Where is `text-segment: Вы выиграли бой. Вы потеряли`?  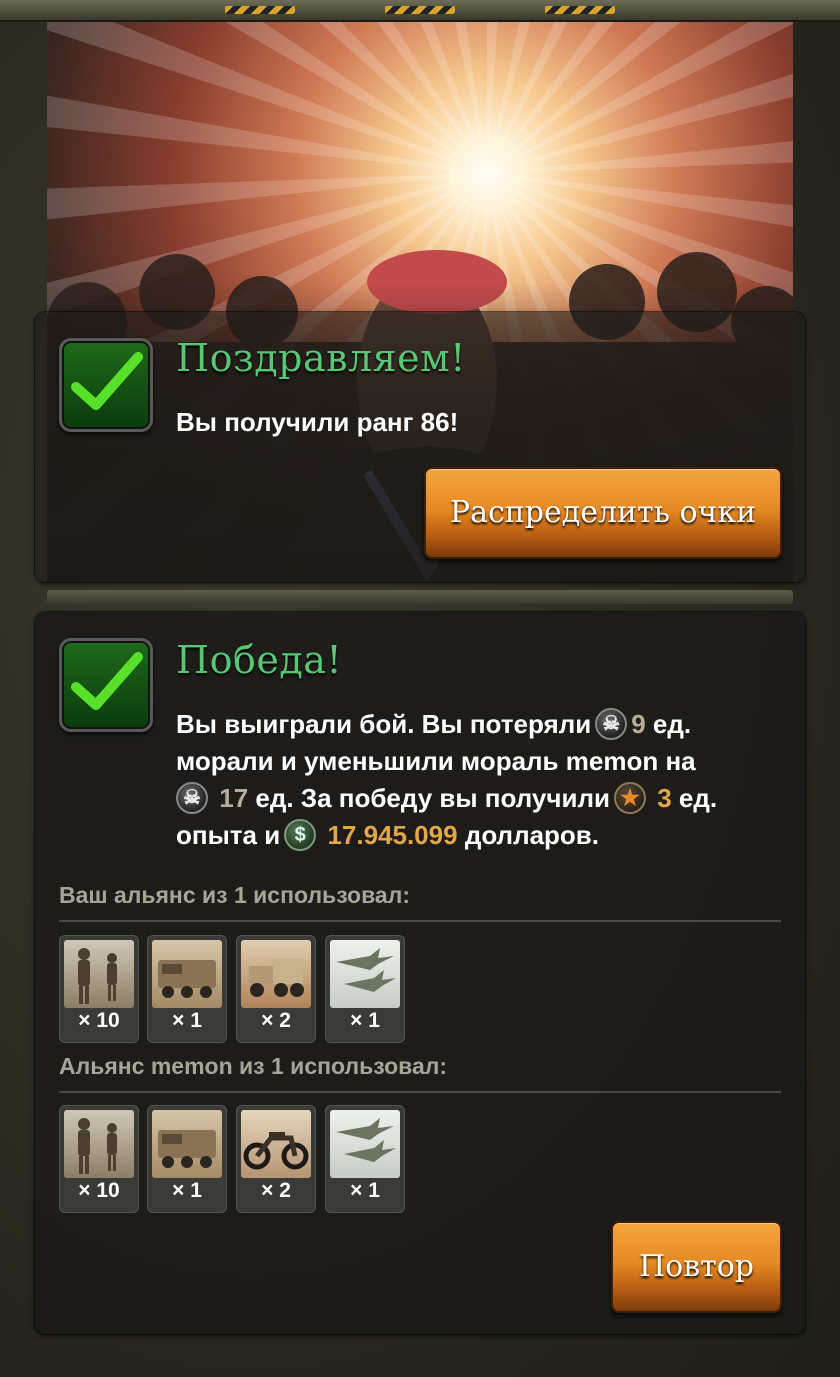
text-segment: Вы выиграли бой. Вы потеряли is located at coordinates (384, 724).